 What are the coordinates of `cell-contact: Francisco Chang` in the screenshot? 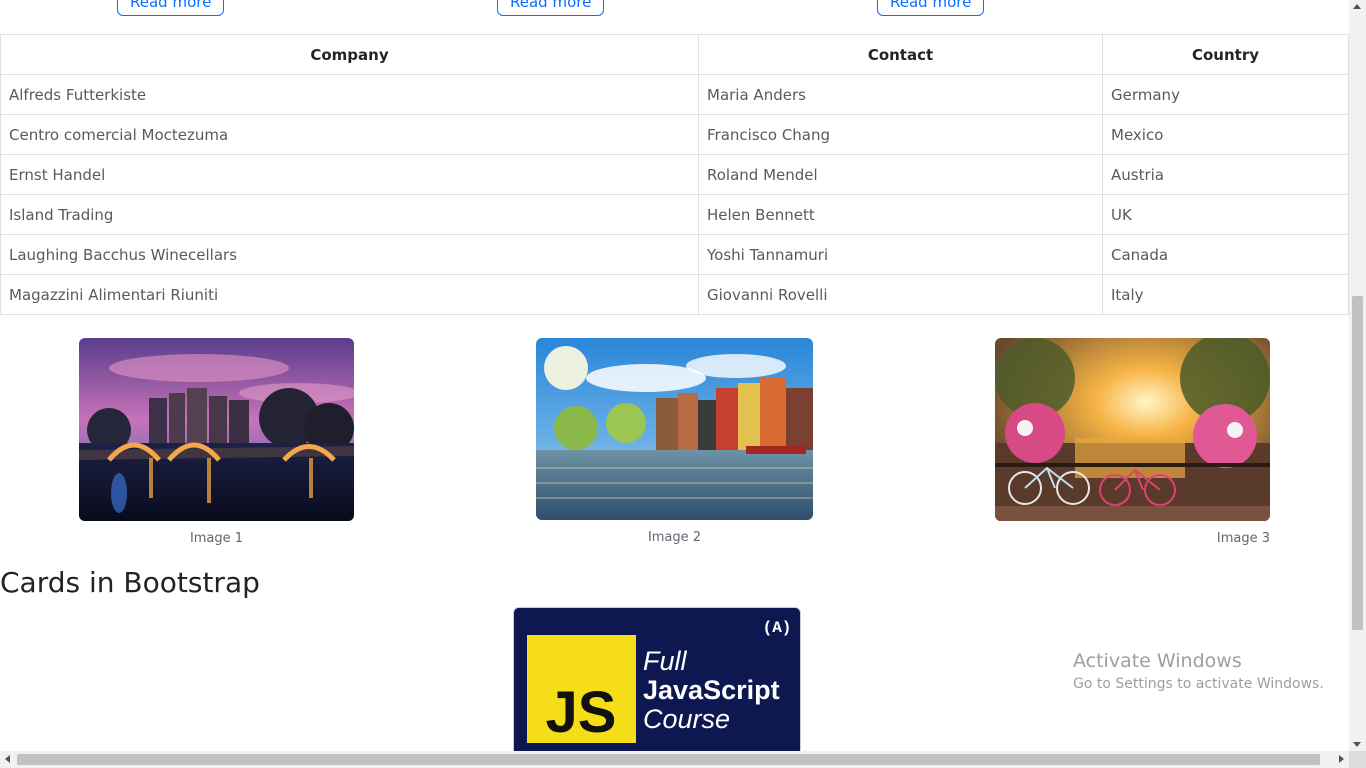 It's located at (900, 134).